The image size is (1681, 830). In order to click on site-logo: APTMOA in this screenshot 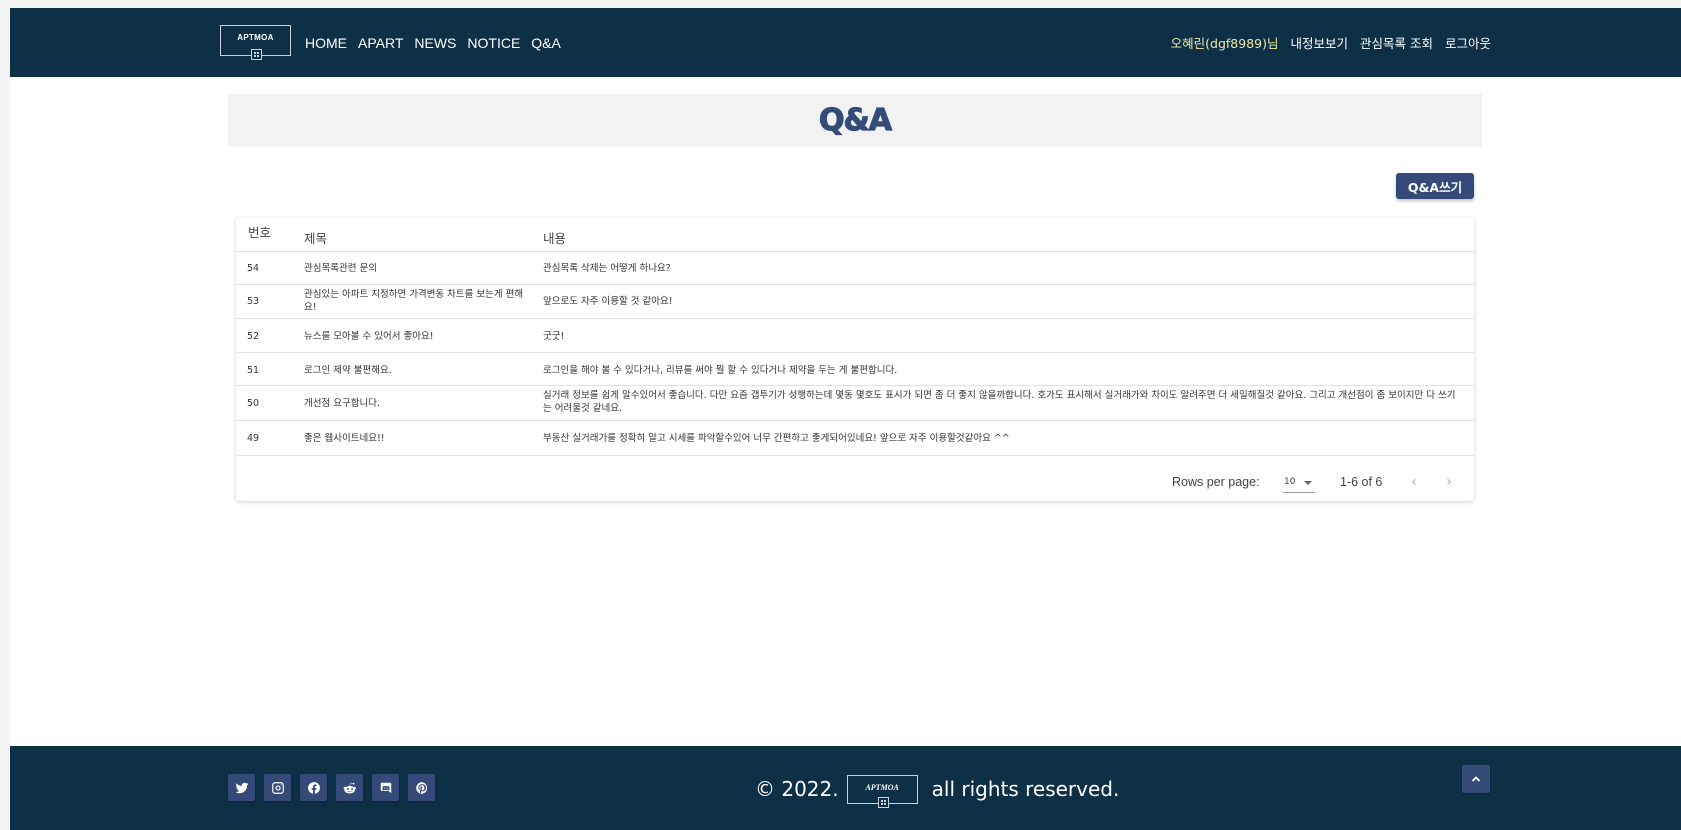, I will do `click(255, 42)`.